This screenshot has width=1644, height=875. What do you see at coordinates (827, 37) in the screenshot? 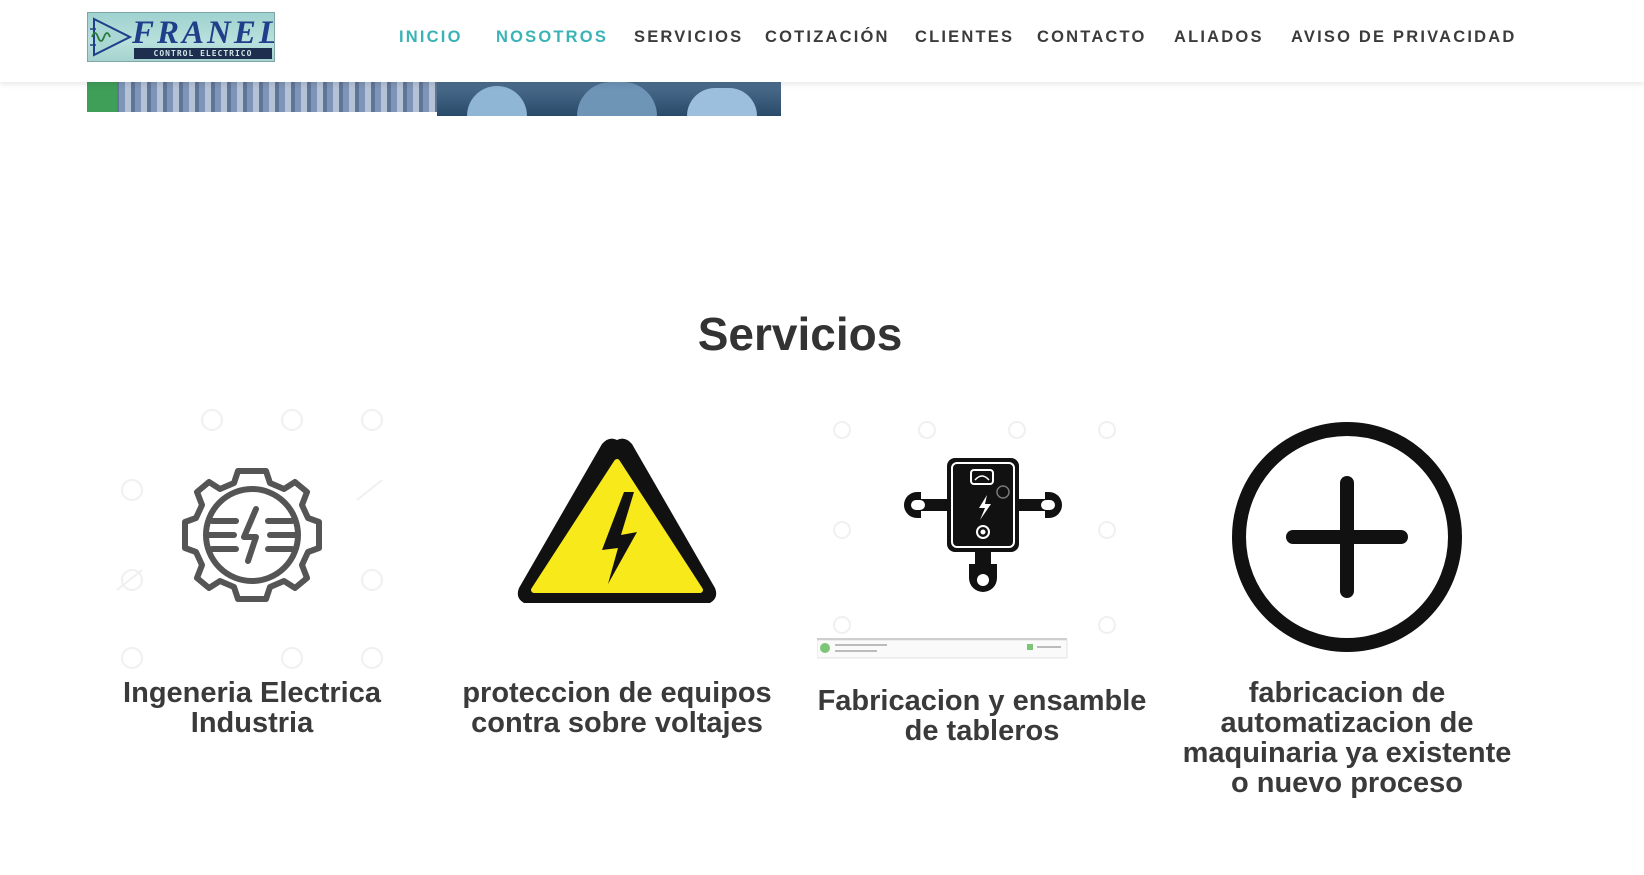
I see `nav-cotizacion: COTIZACIÓN` at bounding box center [827, 37].